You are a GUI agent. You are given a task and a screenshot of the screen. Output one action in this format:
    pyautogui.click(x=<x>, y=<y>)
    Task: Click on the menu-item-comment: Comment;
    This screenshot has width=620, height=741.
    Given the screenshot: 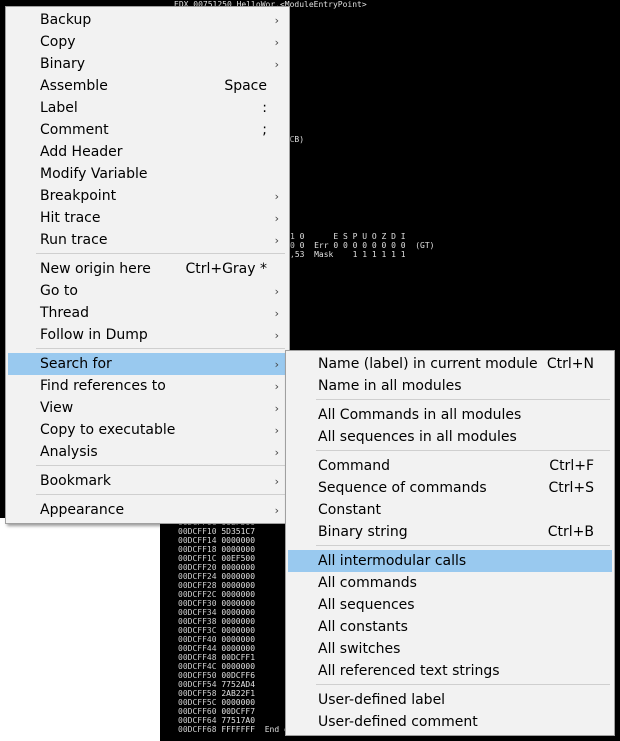 What is the action you would take?
    pyautogui.click(x=147, y=130)
    